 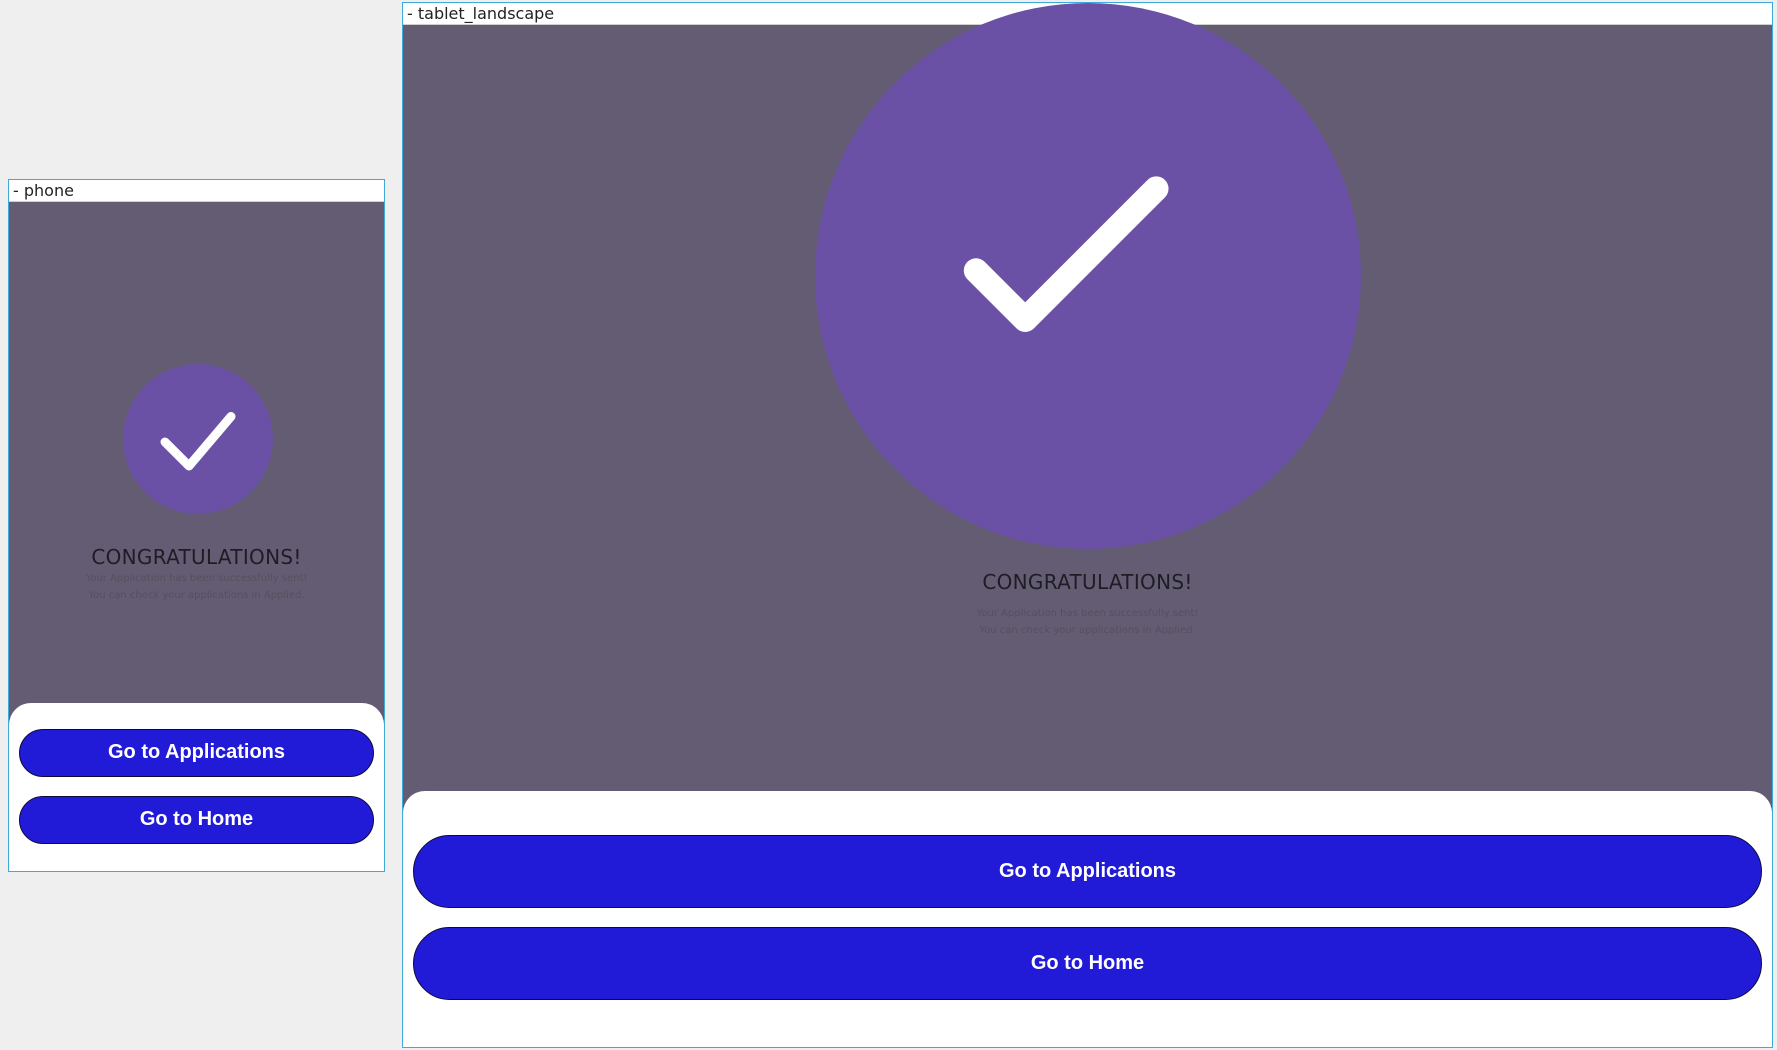 I want to click on bottom-sheet: Go to Applications Go to Home, so click(x=196, y=787).